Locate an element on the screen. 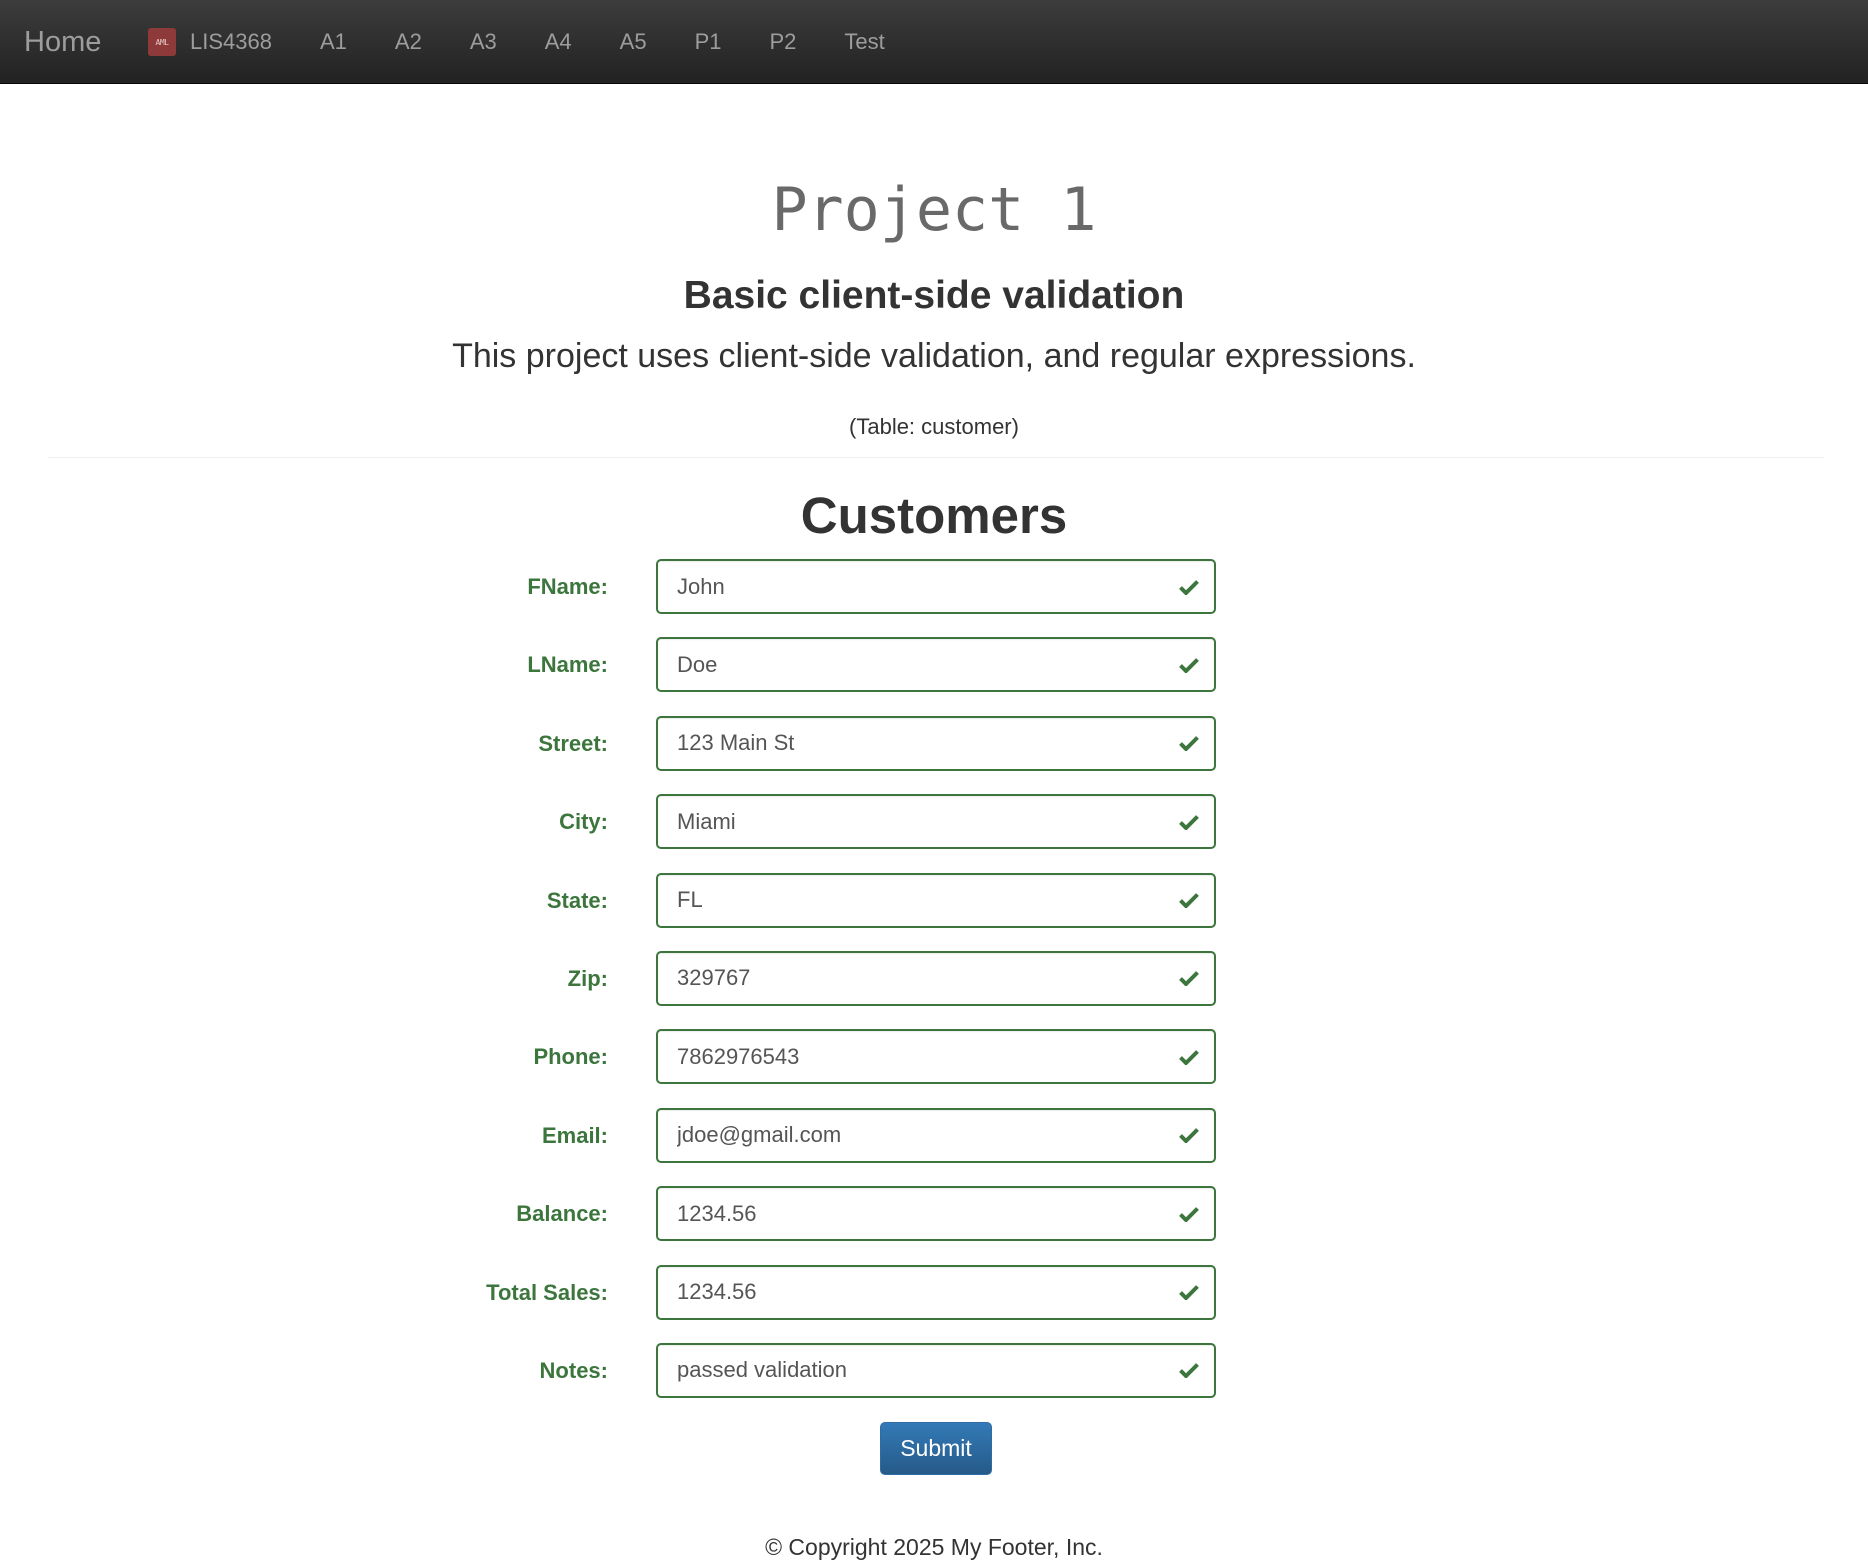 Image resolution: width=1868 pixels, height=1565 pixels. form-row-street: Street: is located at coordinates (934, 743).